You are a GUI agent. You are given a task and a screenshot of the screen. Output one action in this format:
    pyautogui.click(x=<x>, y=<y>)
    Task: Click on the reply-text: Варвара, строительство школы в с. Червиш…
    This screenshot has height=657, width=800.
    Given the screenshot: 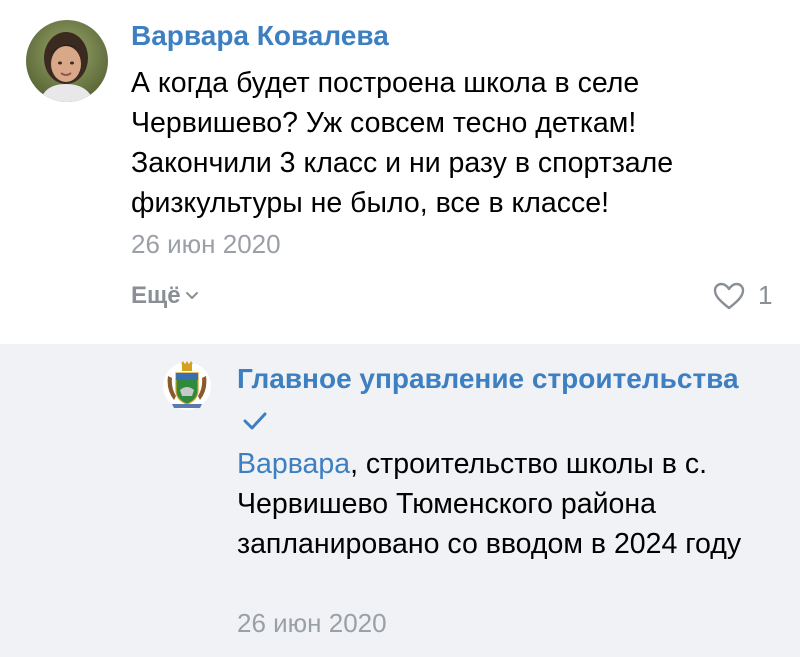 What is the action you would take?
    pyautogui.click(x=507, y=504)
    